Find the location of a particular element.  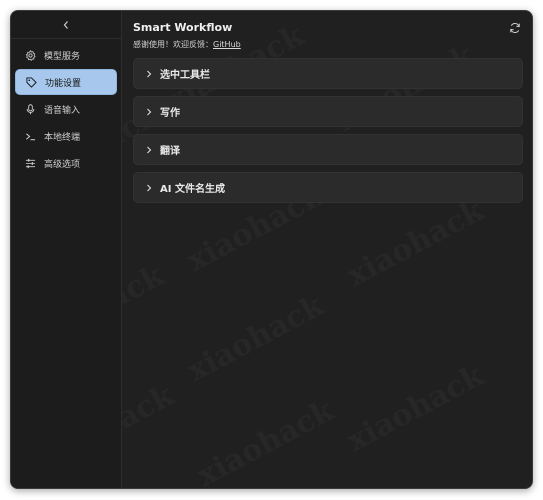

collapse-sidebar-button is located at coordinates (66, 26).